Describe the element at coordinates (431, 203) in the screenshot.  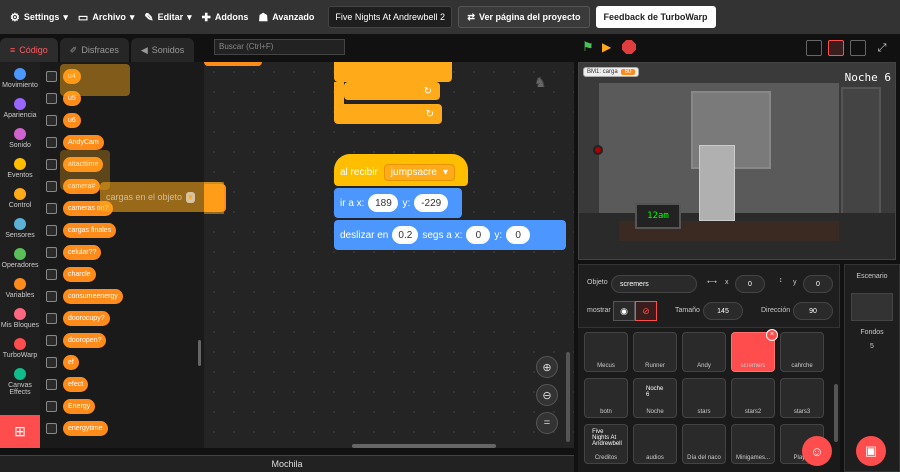
I see `goto-y-input: -229` at that location.